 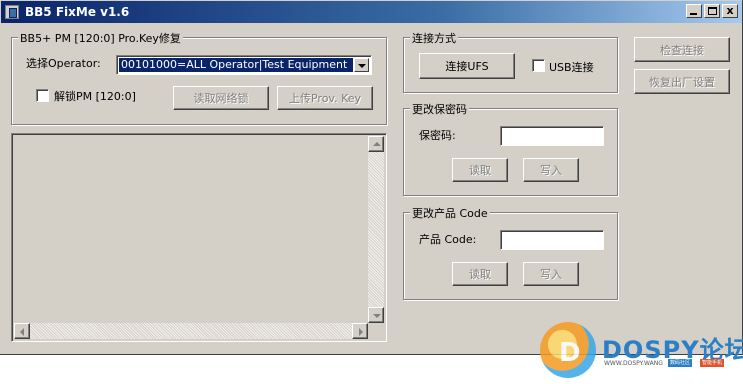 What do you see at coordinates (480, 274) in the screenshot?
I see `product-read-button: 读取` at bounding box center [480, 274].